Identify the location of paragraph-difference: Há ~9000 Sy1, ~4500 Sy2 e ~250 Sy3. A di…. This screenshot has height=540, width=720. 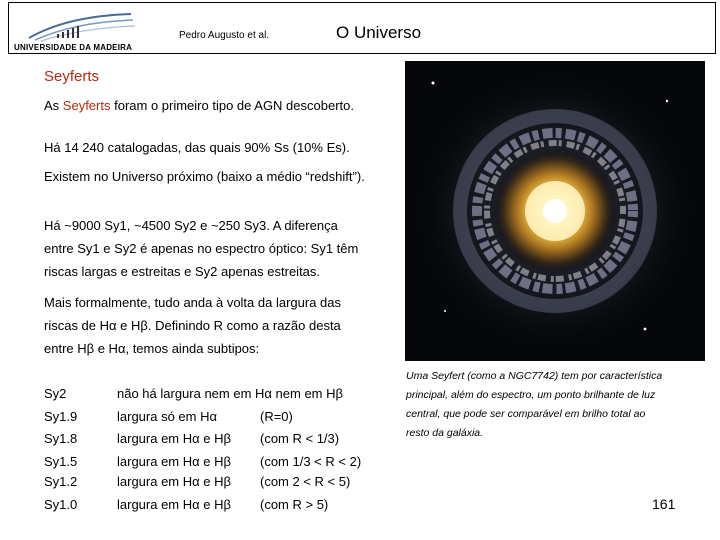
(201, 248).